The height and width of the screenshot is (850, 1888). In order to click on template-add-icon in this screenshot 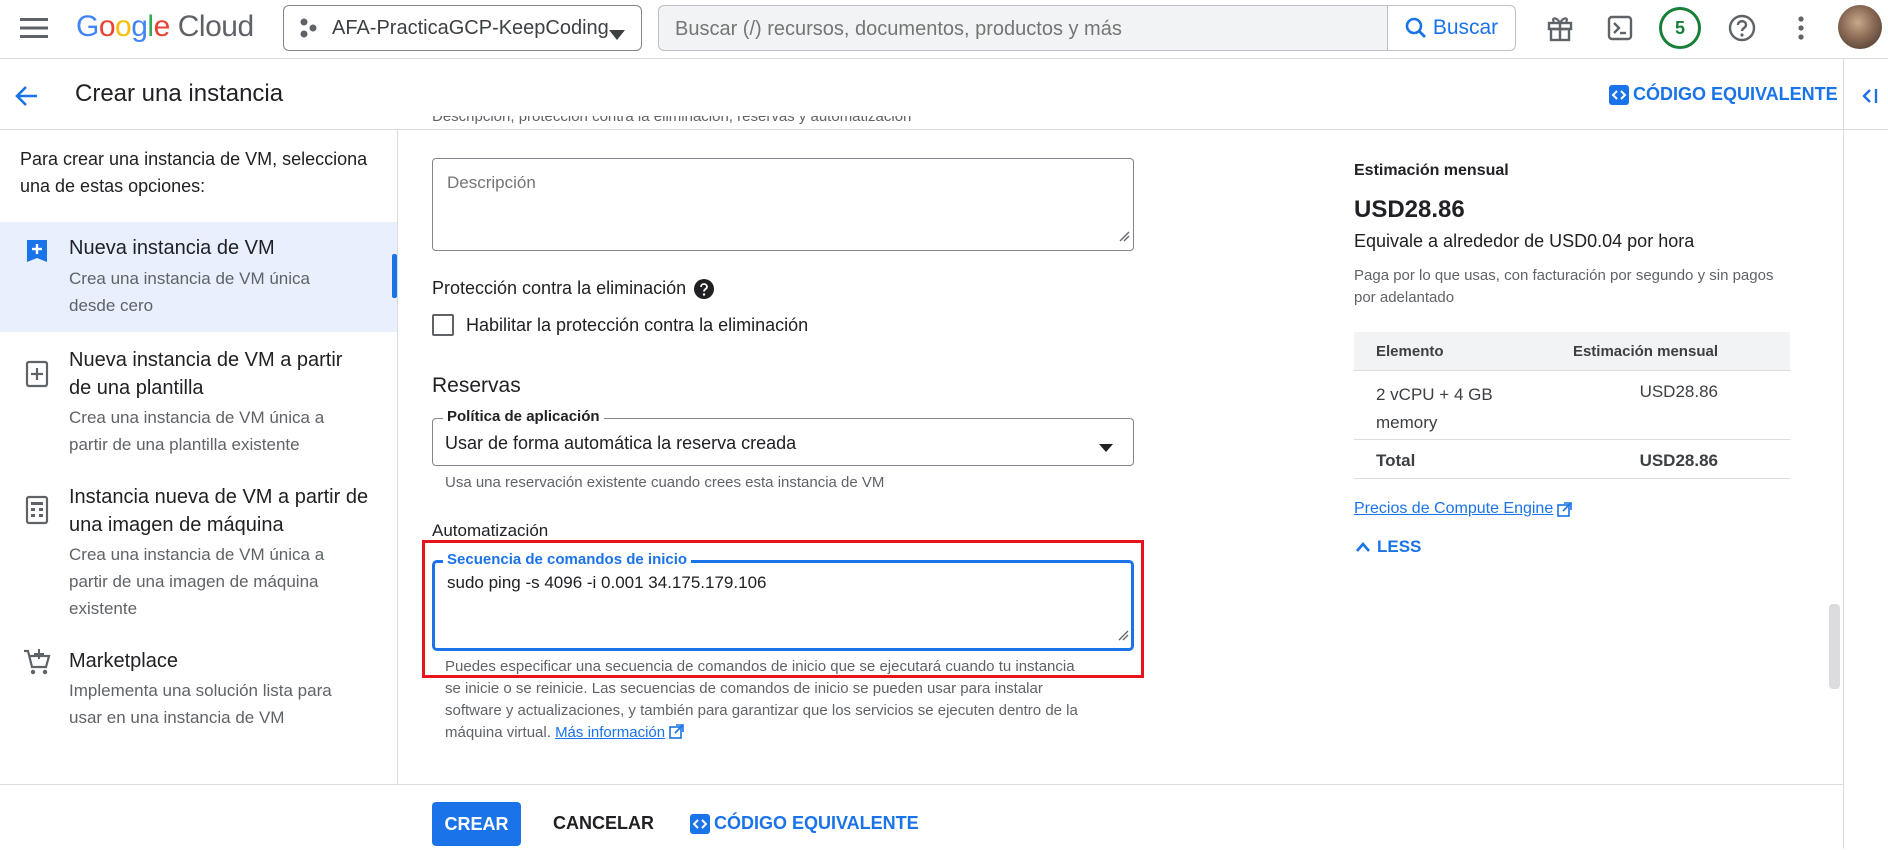, I will do `click(37, 376)`.